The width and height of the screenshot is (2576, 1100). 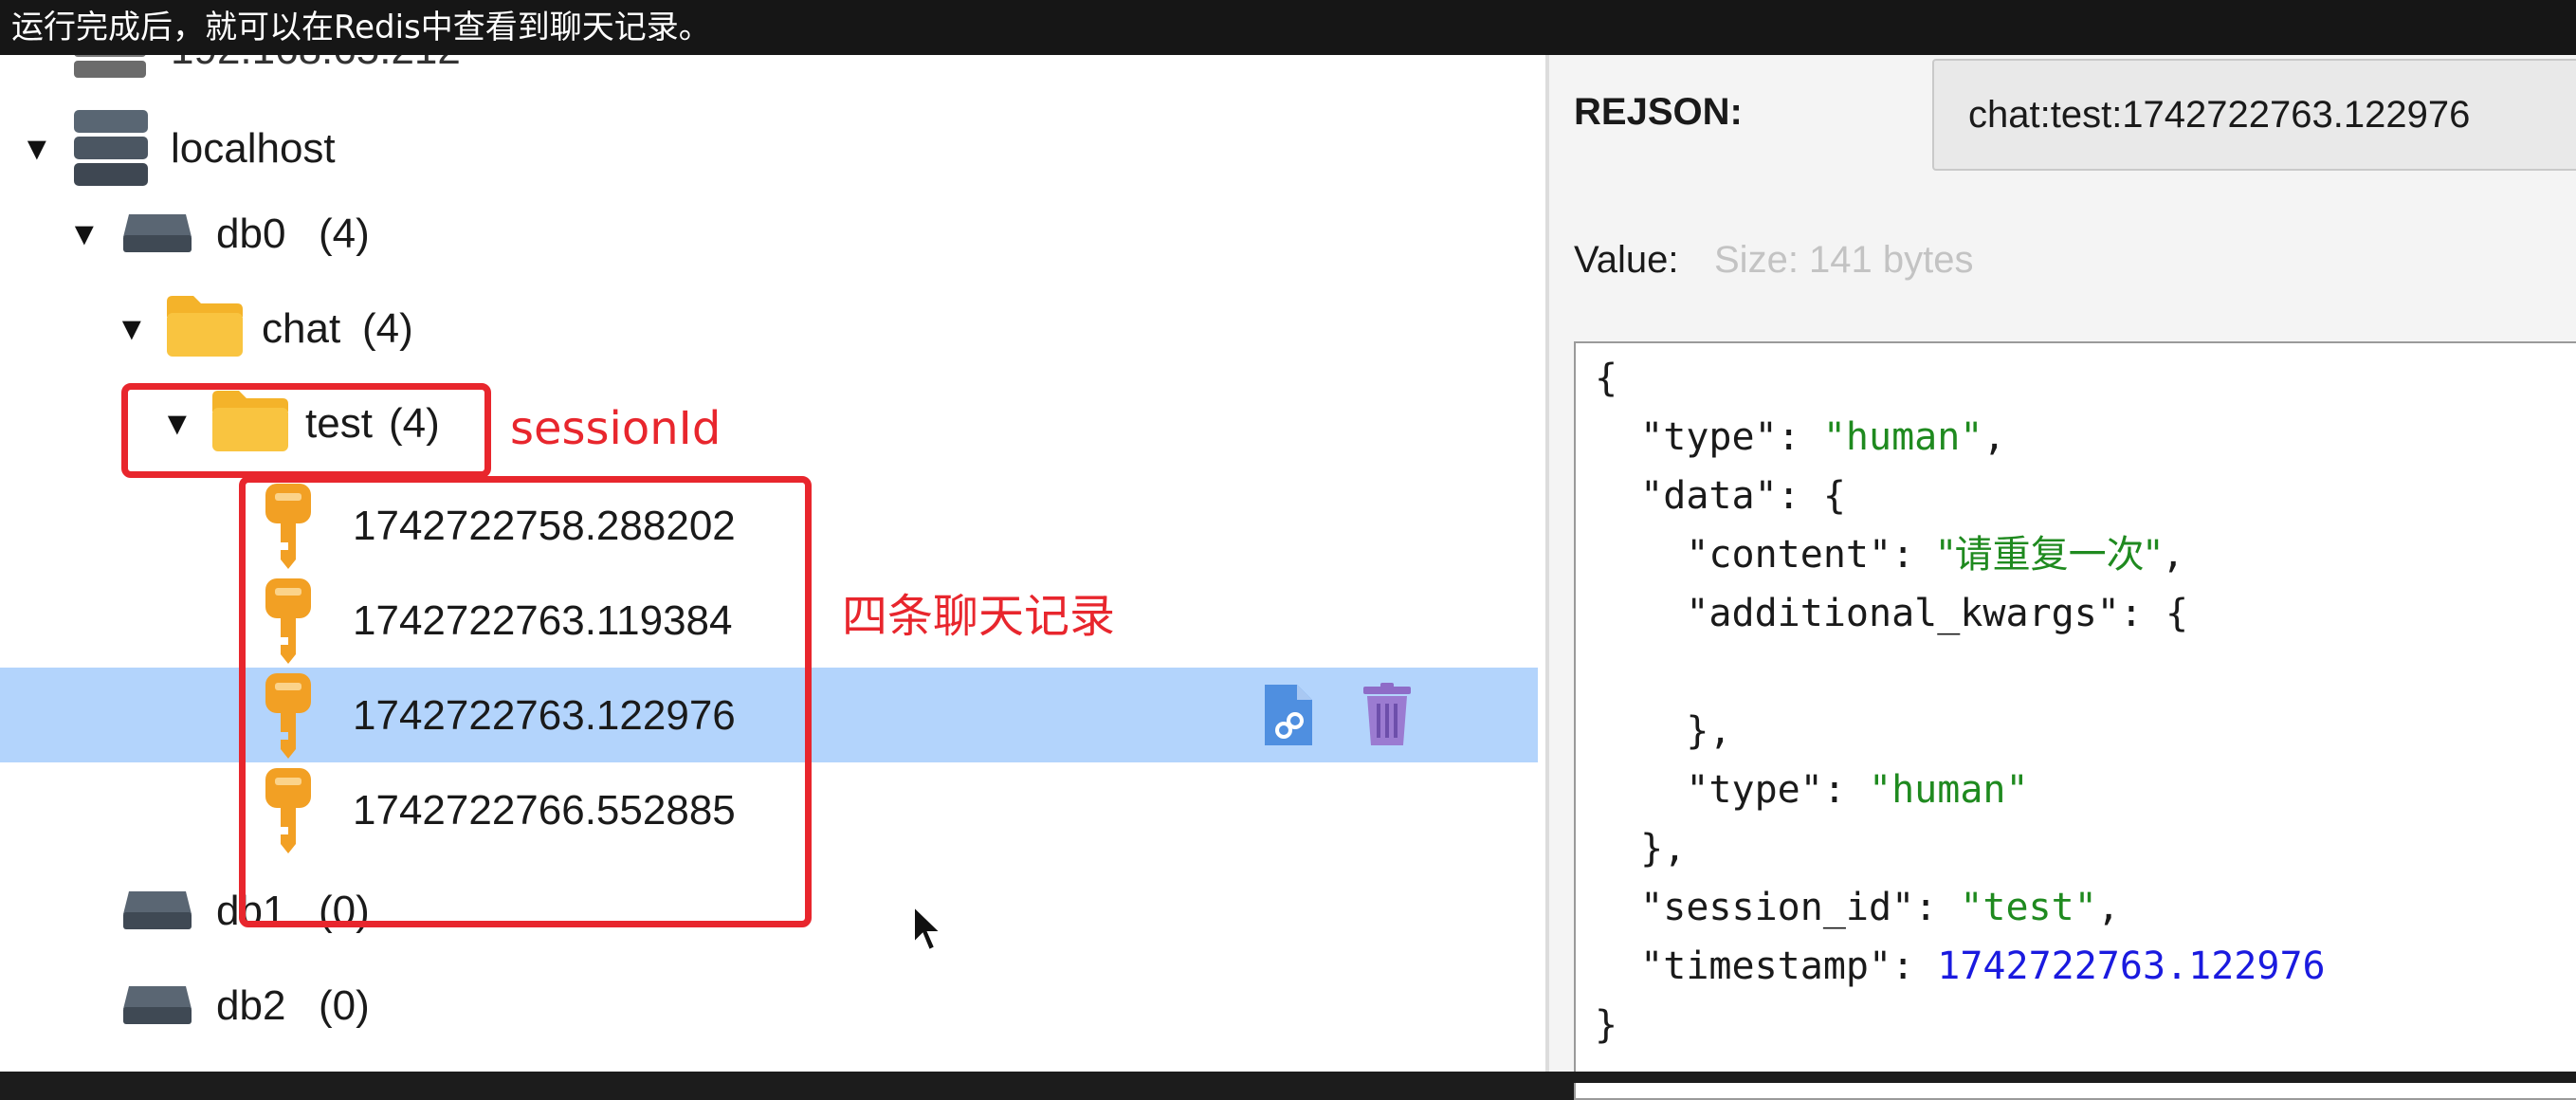 I want to click on db-count: (0), so click(x=344, y=1005).